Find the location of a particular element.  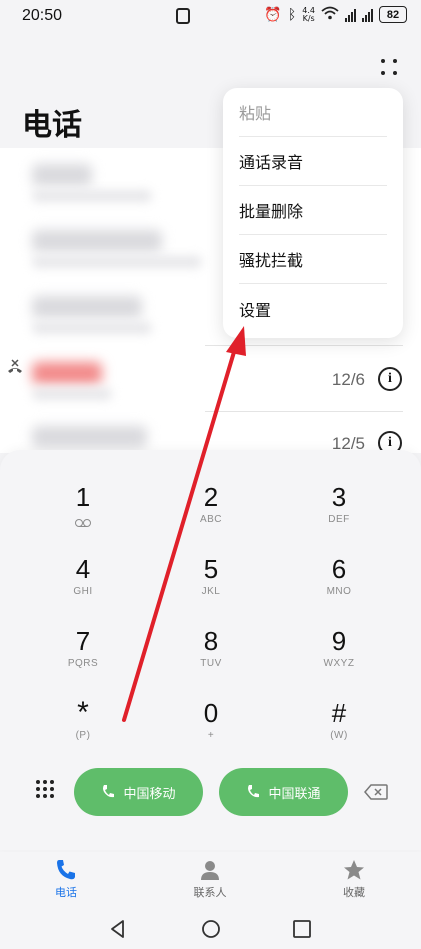

back-icon is located at coordinates (118, 929).